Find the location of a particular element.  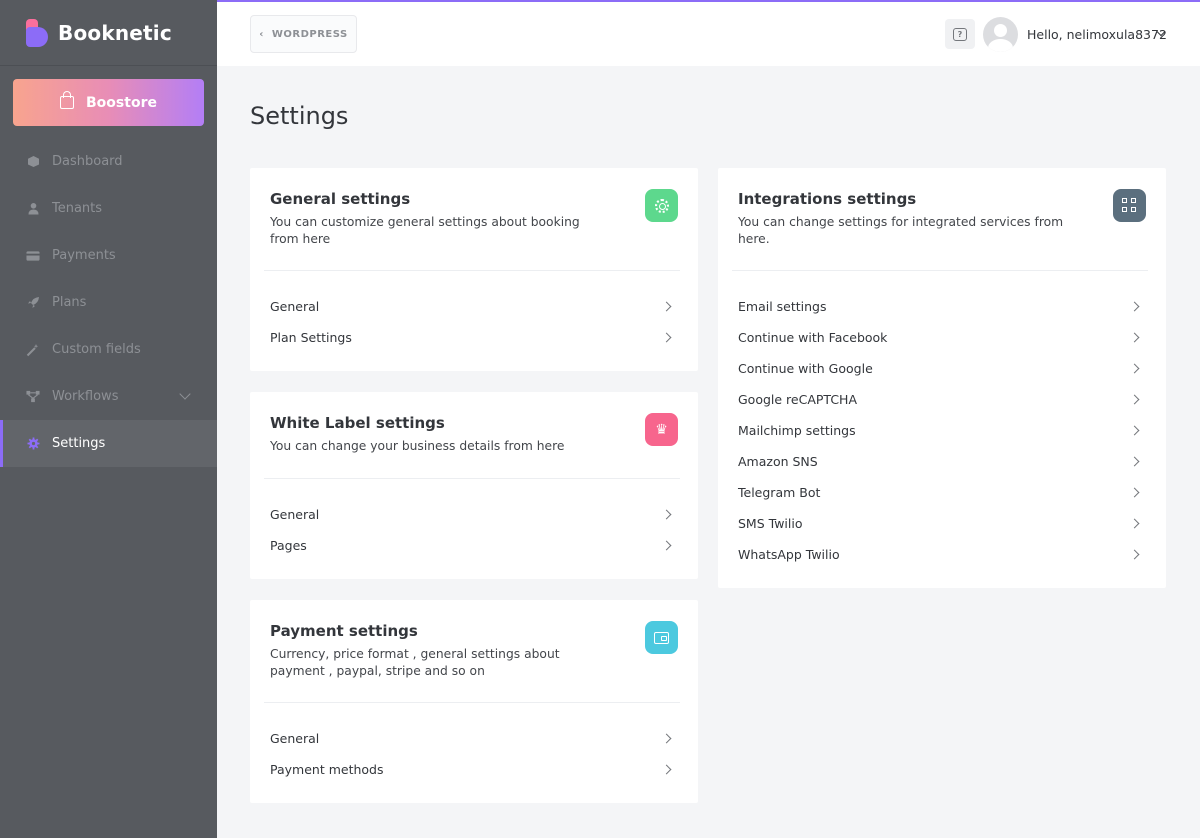

credit-card-icon is located at coordinates (33, 256).